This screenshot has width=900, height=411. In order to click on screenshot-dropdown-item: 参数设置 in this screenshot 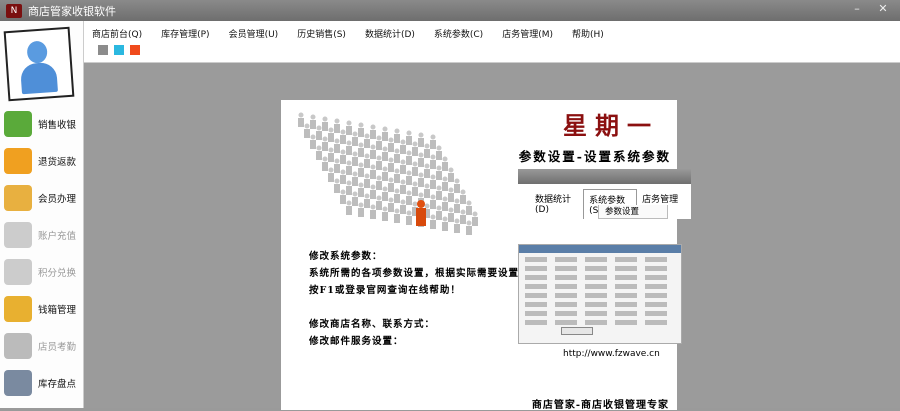, I will do `click(633, 212)`.